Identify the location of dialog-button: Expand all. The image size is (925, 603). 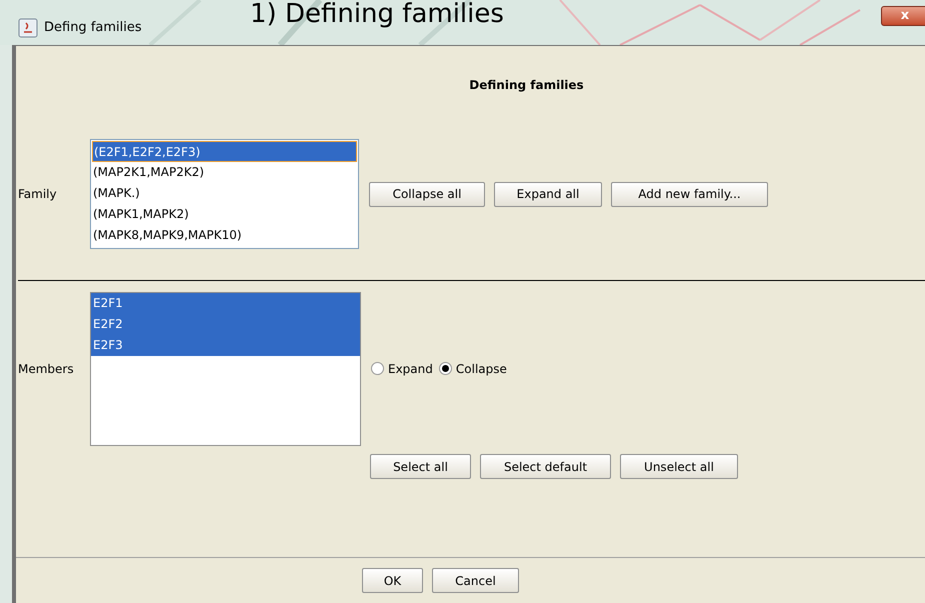
(548, 194).